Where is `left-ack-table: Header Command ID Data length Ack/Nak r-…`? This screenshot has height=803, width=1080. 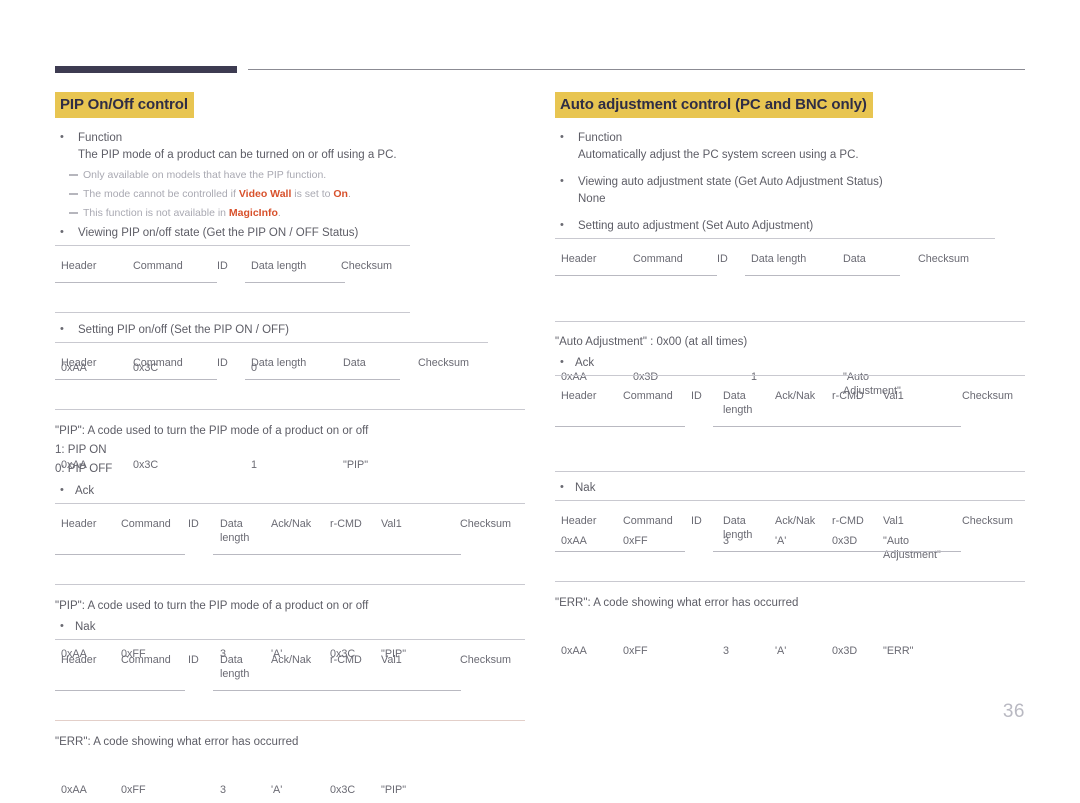
left-ack-table: Header Command ID Data length Ack/Nak r-… is located at coordinates (290, 581).